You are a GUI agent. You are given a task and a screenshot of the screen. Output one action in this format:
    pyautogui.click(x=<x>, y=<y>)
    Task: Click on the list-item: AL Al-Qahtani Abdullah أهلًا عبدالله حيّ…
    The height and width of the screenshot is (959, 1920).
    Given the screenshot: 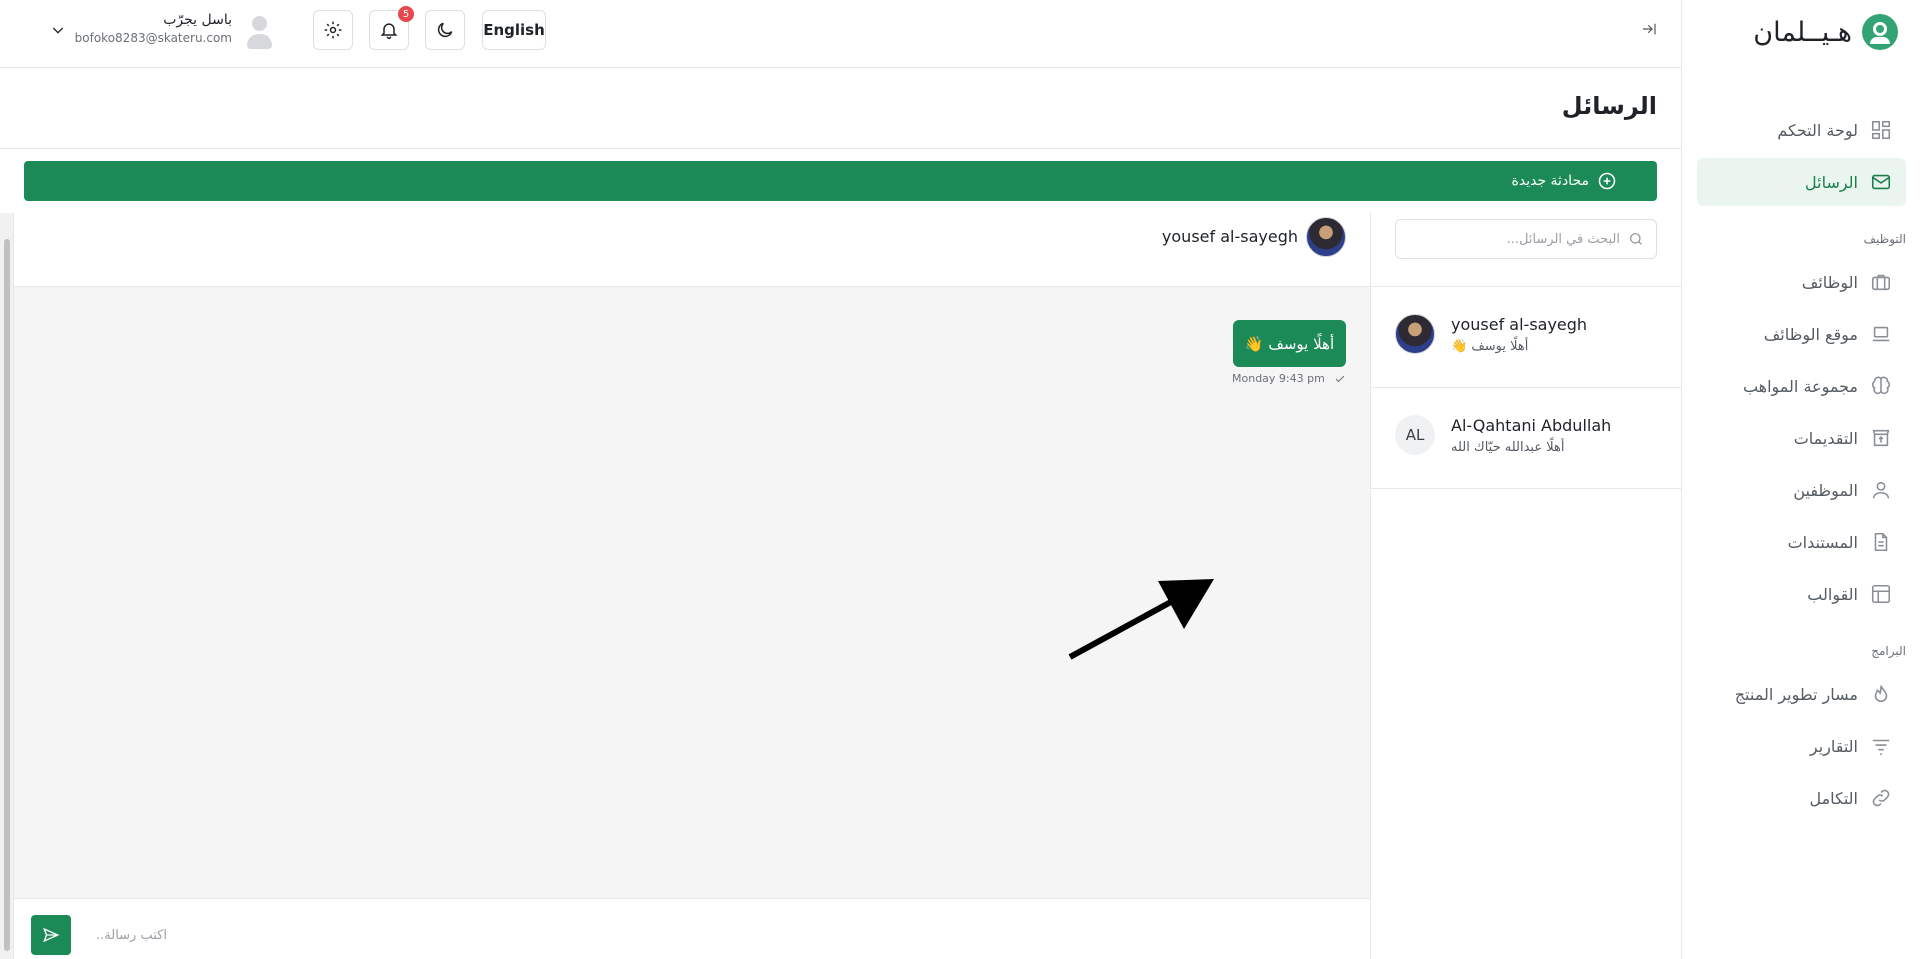 What is the action you would take?
    pyautogui.click(x=1526, y=438)
    